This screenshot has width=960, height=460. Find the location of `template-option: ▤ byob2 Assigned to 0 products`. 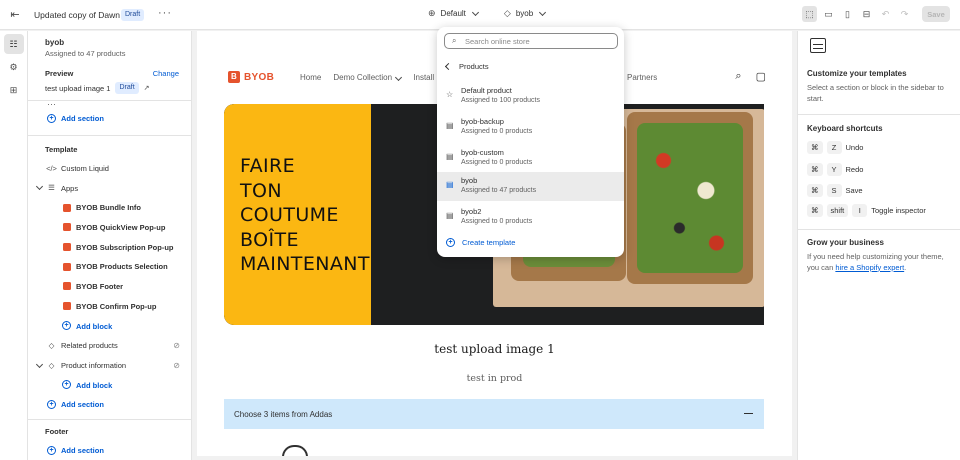

template-option: ▤ byob2 Assigned to 0 products is located at coordinates (530, 217).